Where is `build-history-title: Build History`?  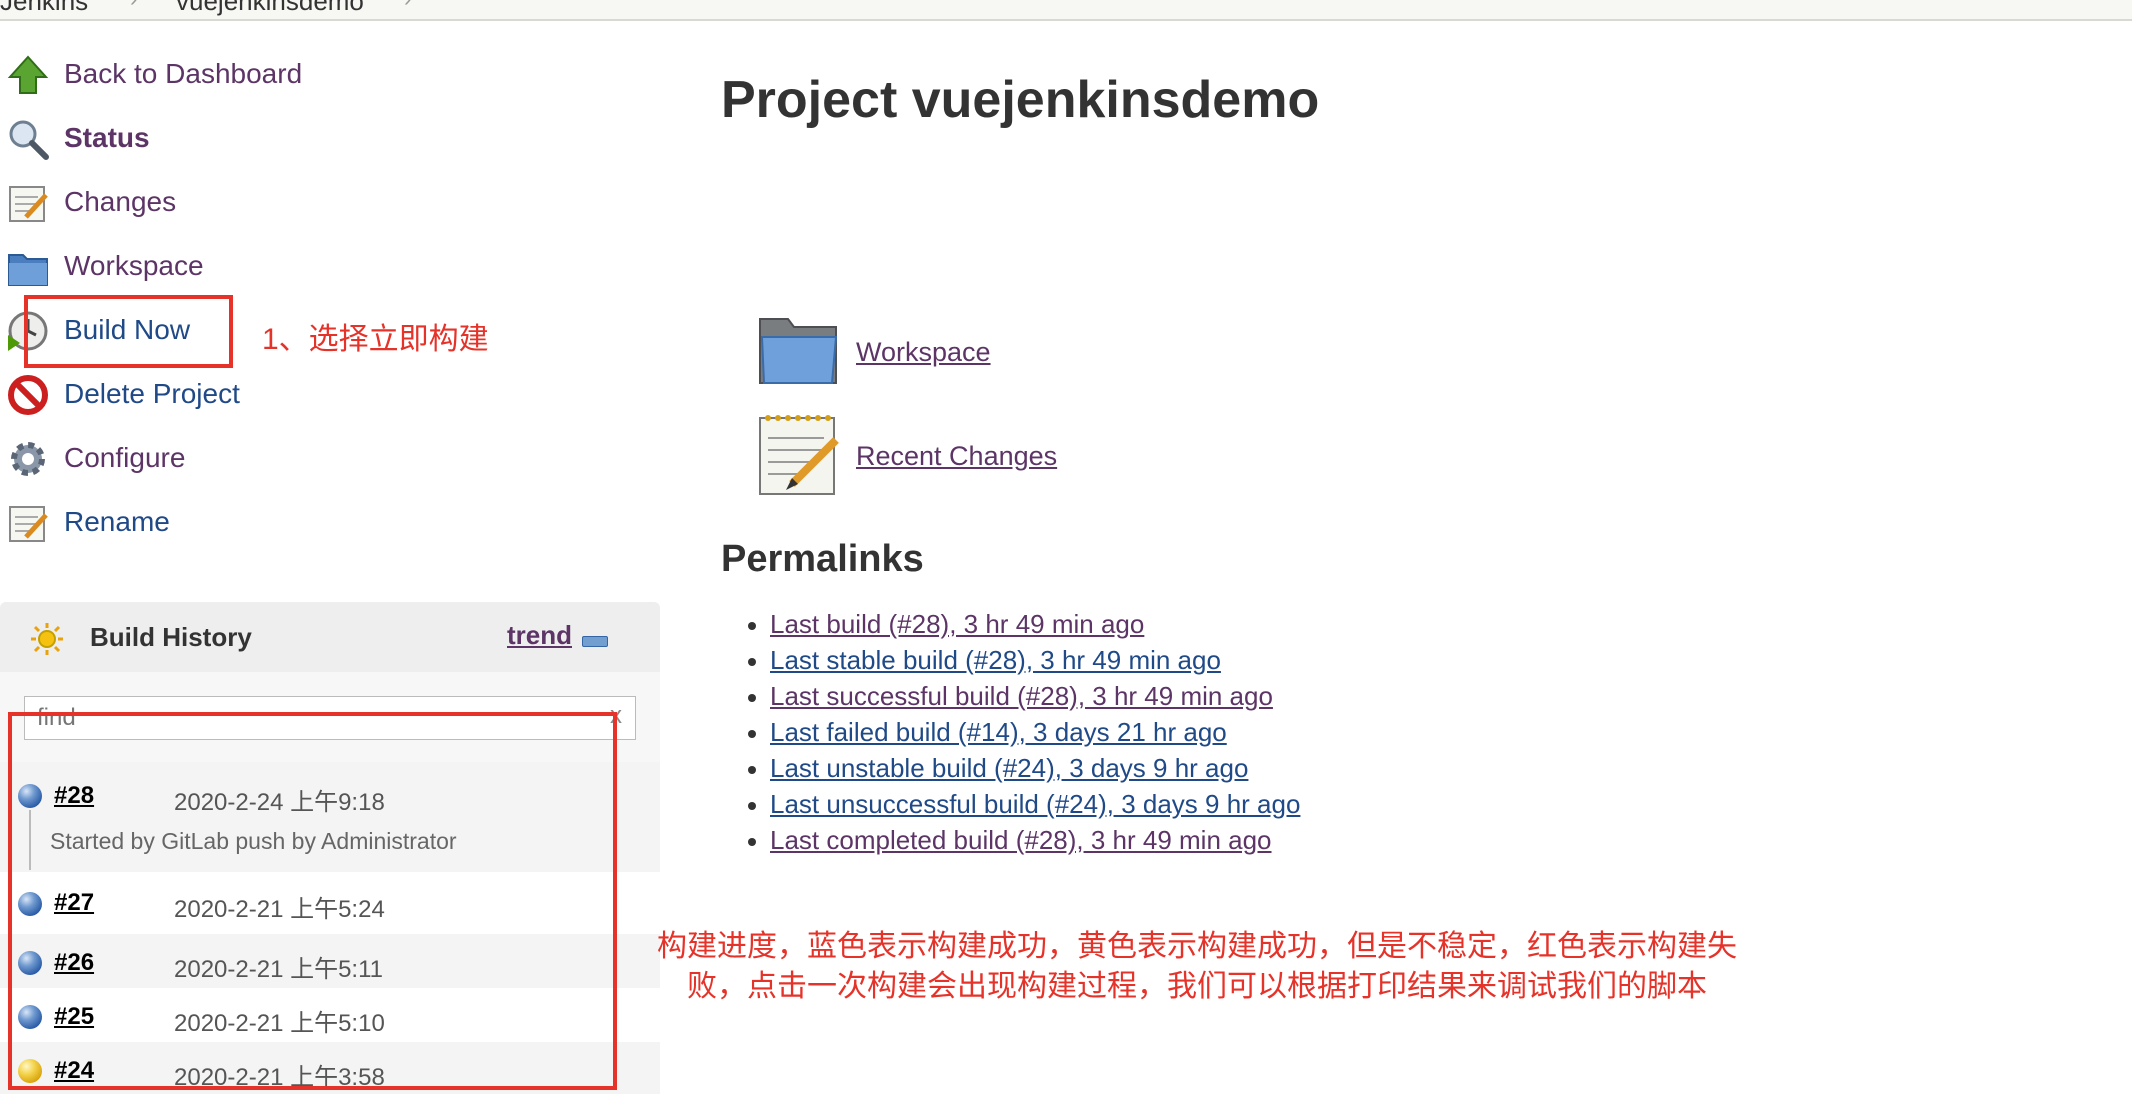
build-history-title: Build History is located at coordinates (171, 637).